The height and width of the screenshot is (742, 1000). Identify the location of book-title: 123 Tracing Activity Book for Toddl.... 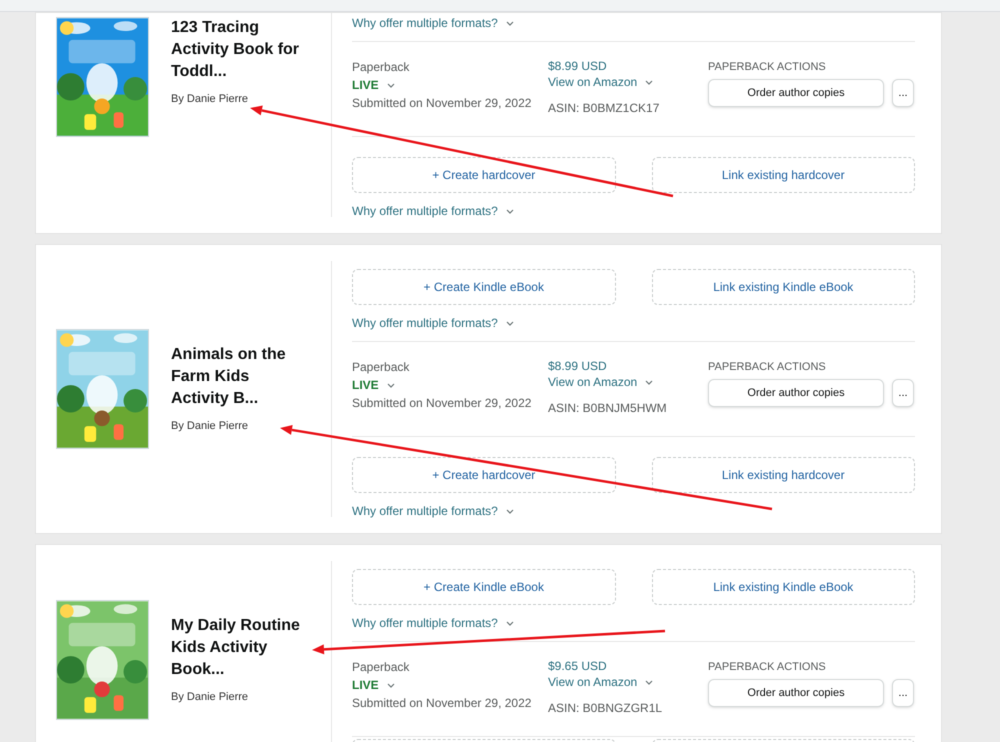
(240, 50).